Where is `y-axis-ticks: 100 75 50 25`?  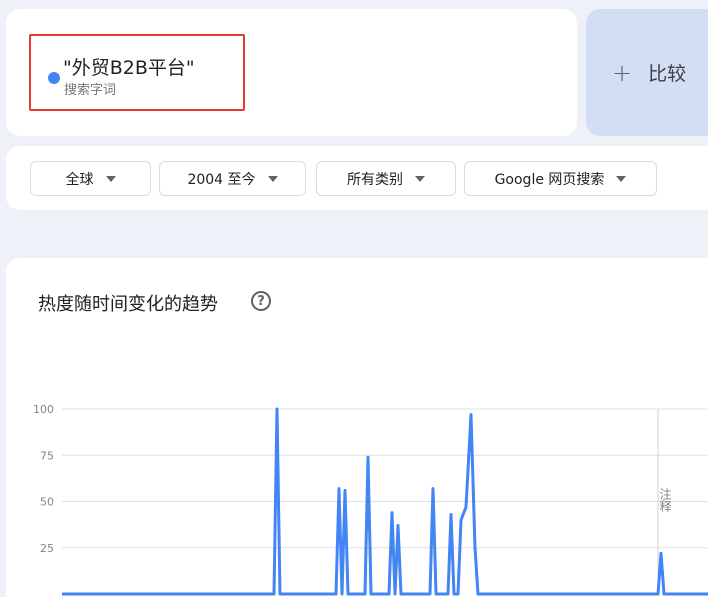 y-axis-ticks: 100 75 50 25 is located at coordinates (43, 479).